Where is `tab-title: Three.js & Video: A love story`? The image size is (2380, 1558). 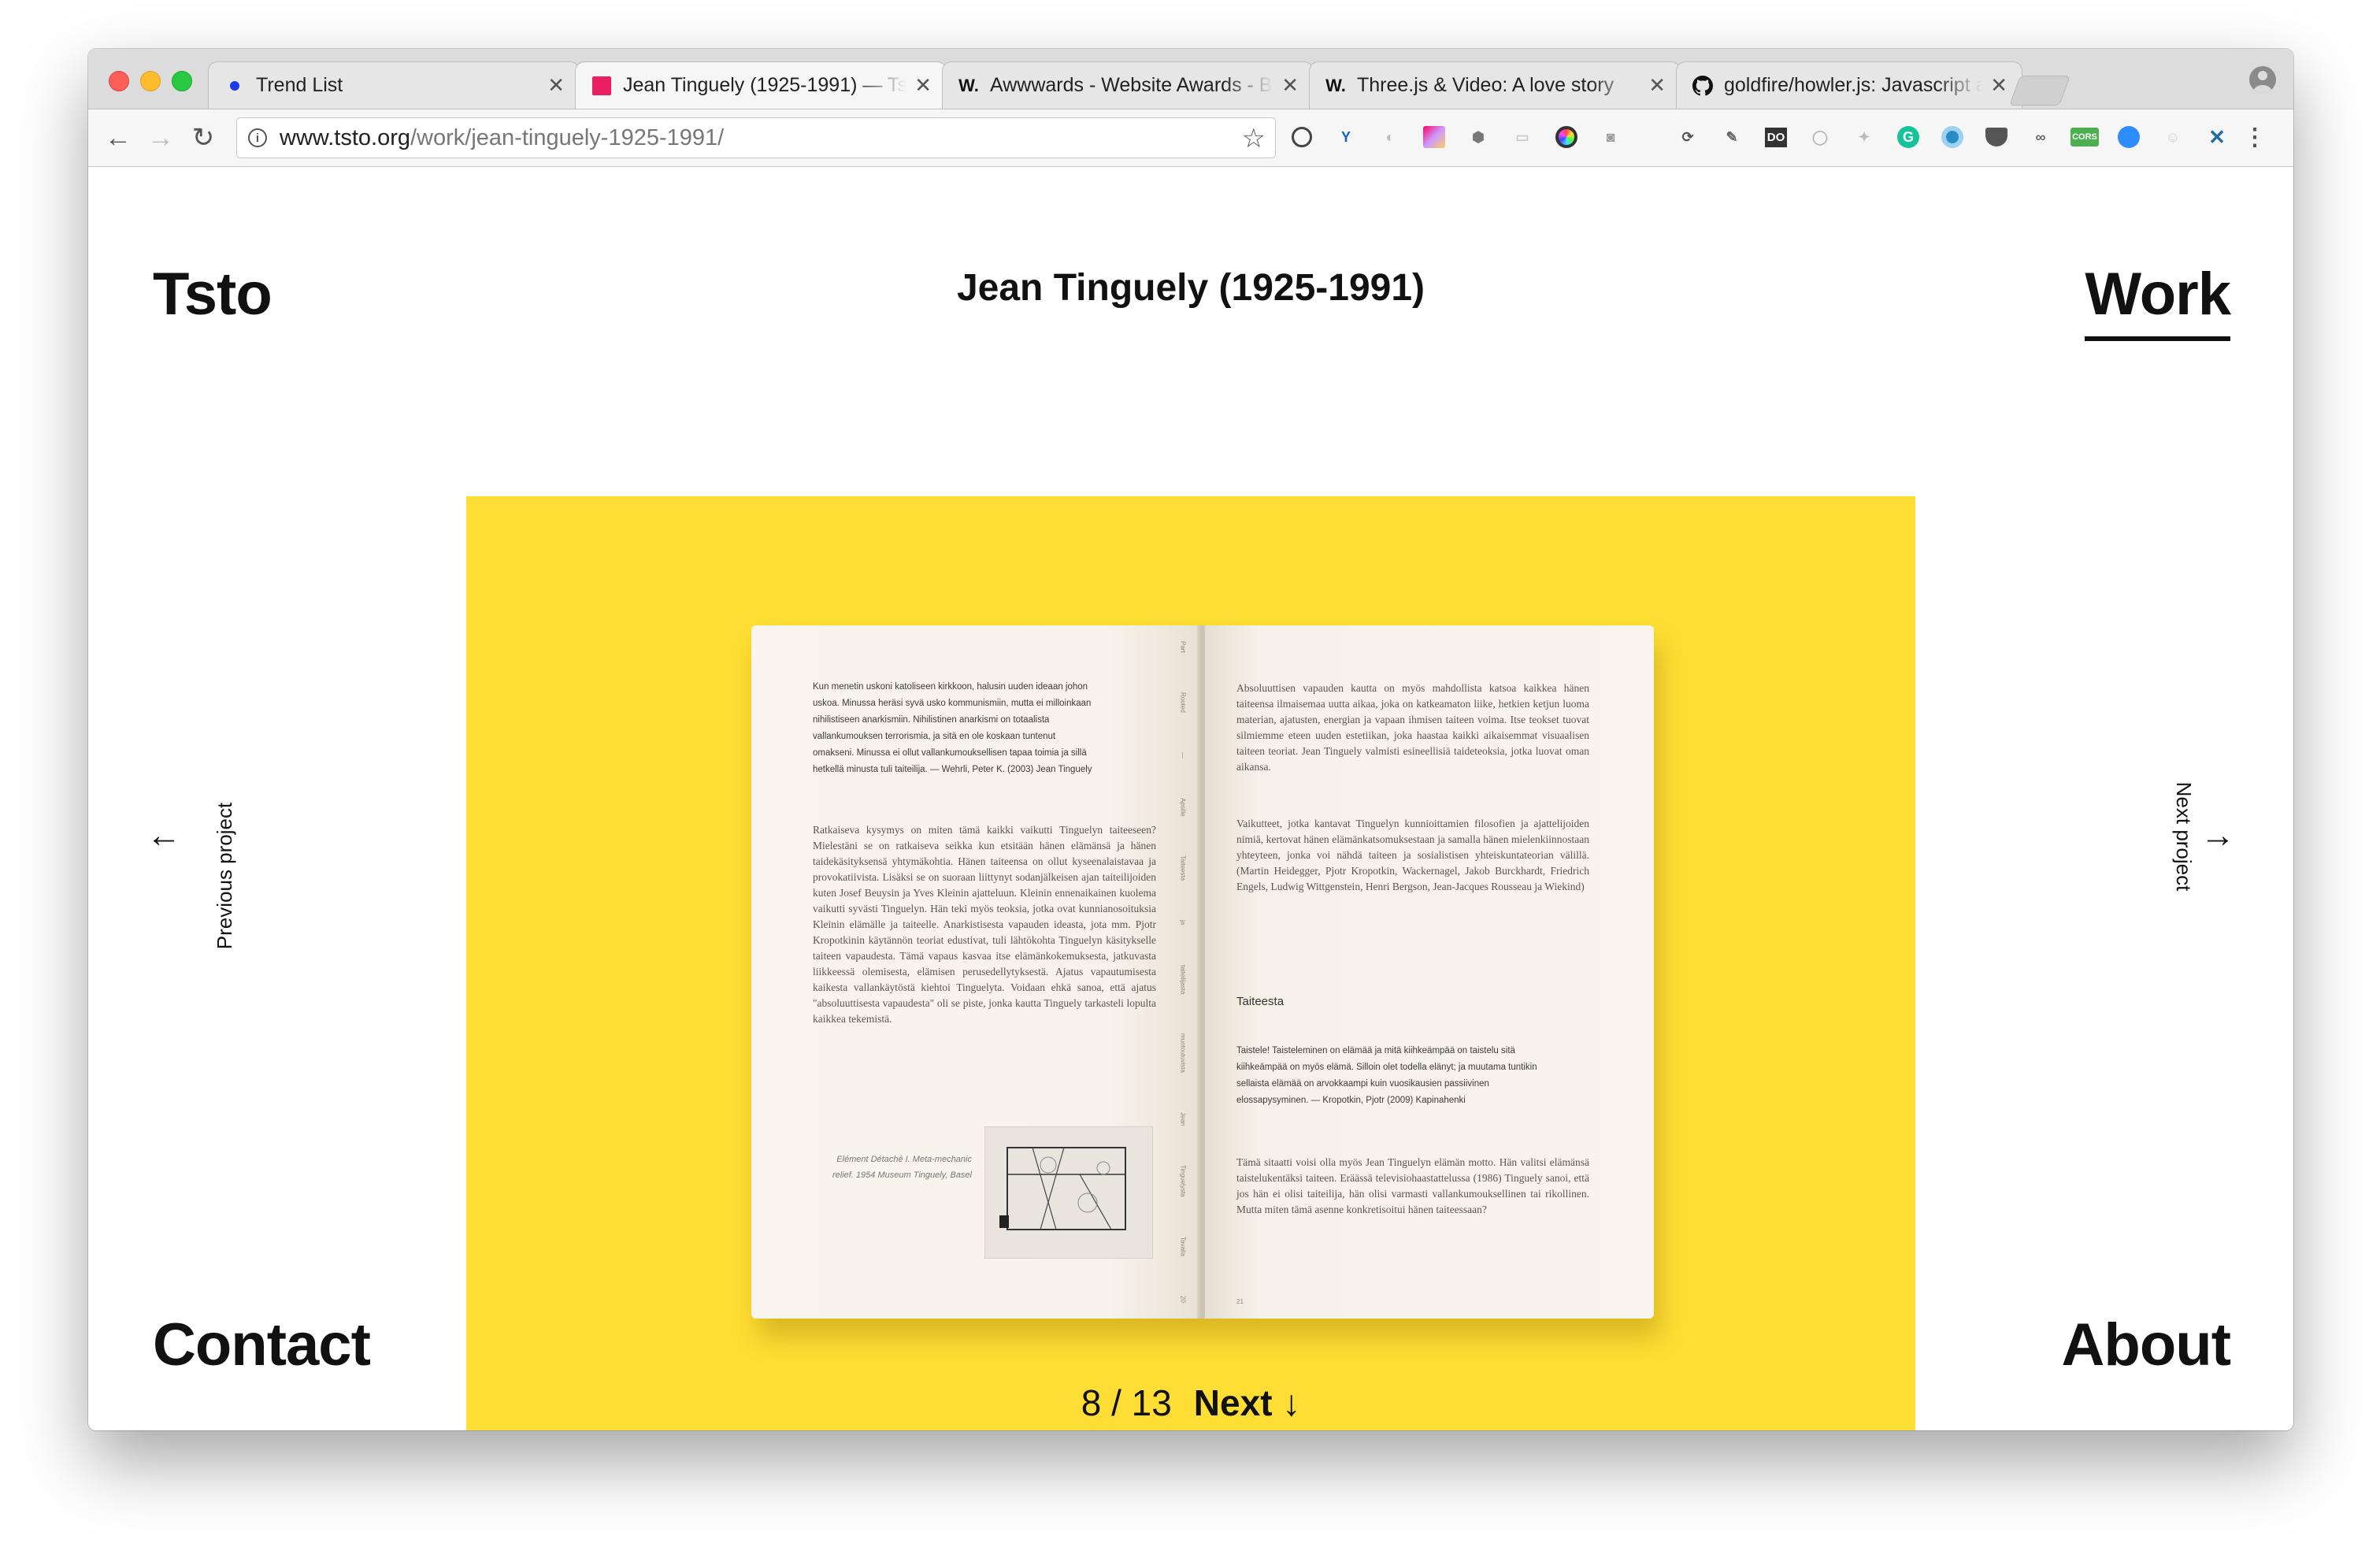
tab-title: Three.js & Video: A love story is located at coordinates (1485, 85).